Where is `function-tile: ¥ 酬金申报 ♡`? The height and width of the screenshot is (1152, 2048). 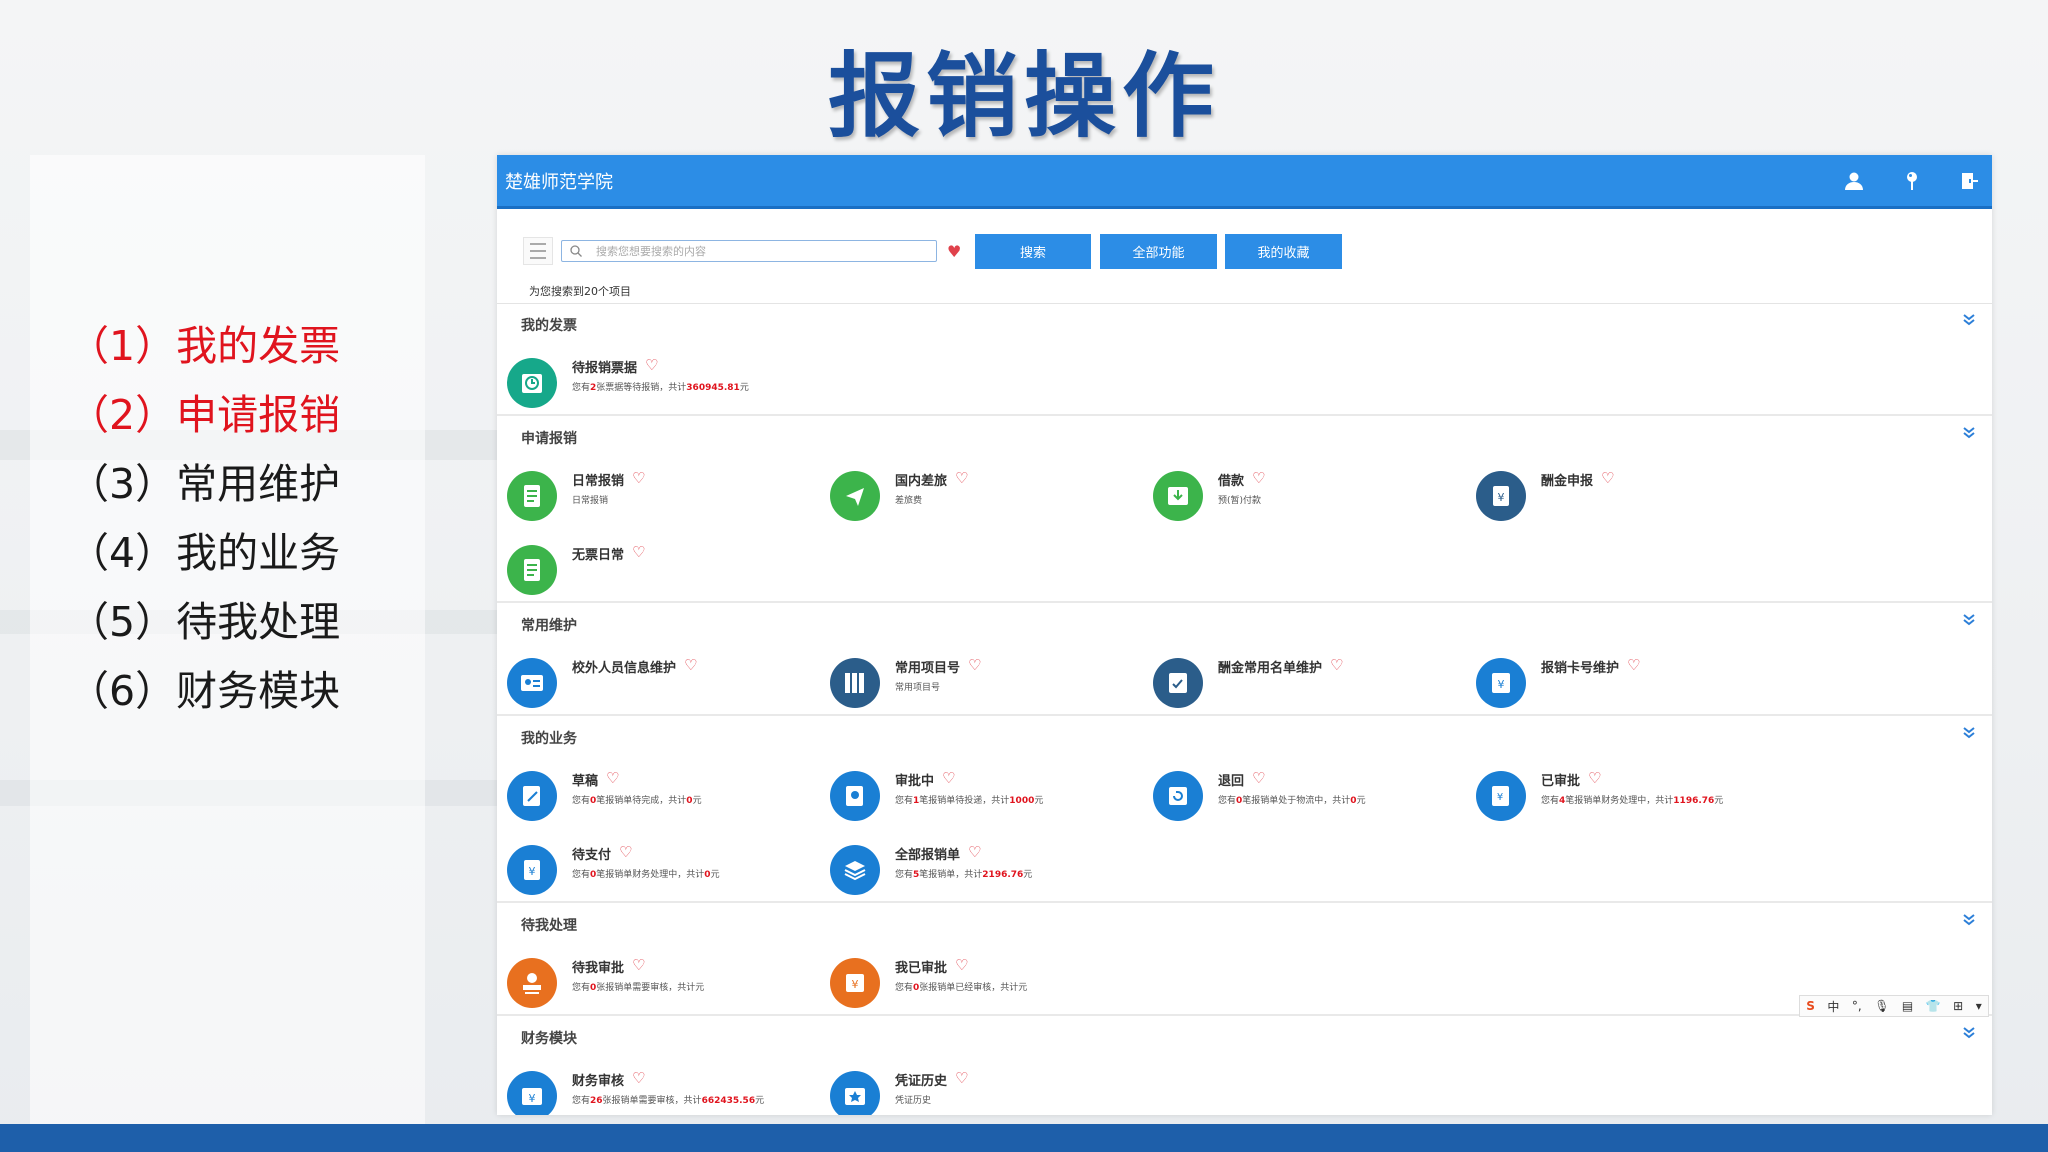
function-tile: ¥ 酬金申报 ♡ is located at coordinates (1626, 494).